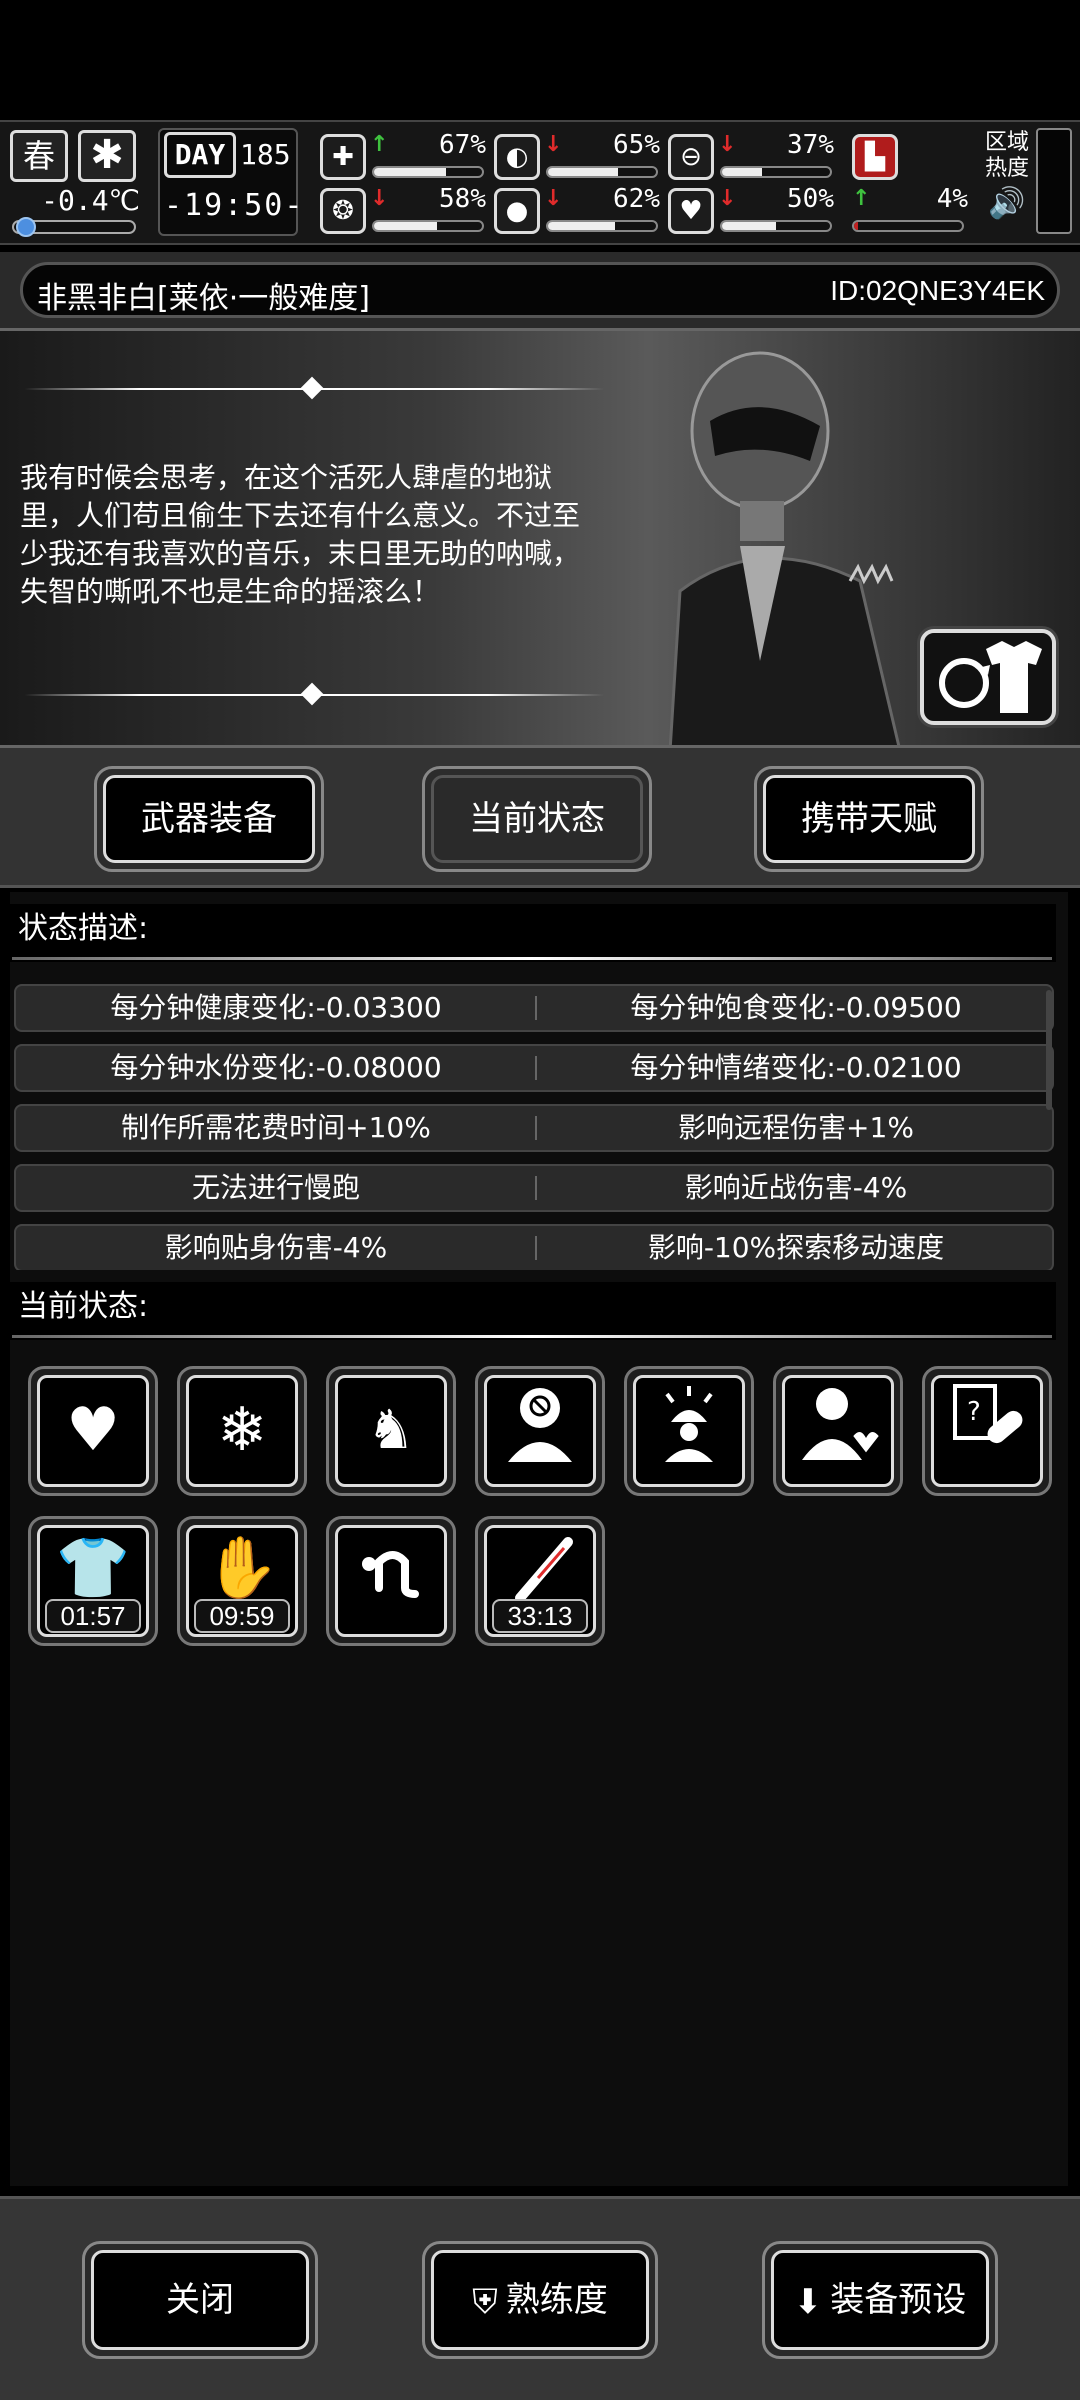 This screenshot has height=2400, width=1080. What do you see at coordinates (275, 1187) in the screenshot?
I see `status-effect: 无法进行慢跑` at bounding box center [275, 1187].